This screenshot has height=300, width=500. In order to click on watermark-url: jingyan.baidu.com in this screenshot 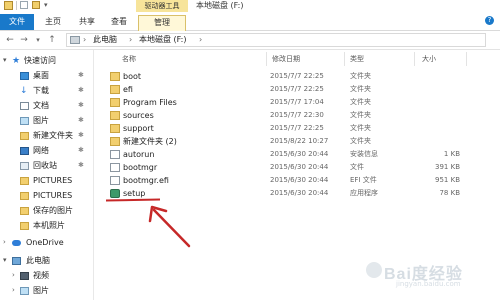, I will do `click(428, 284)`.